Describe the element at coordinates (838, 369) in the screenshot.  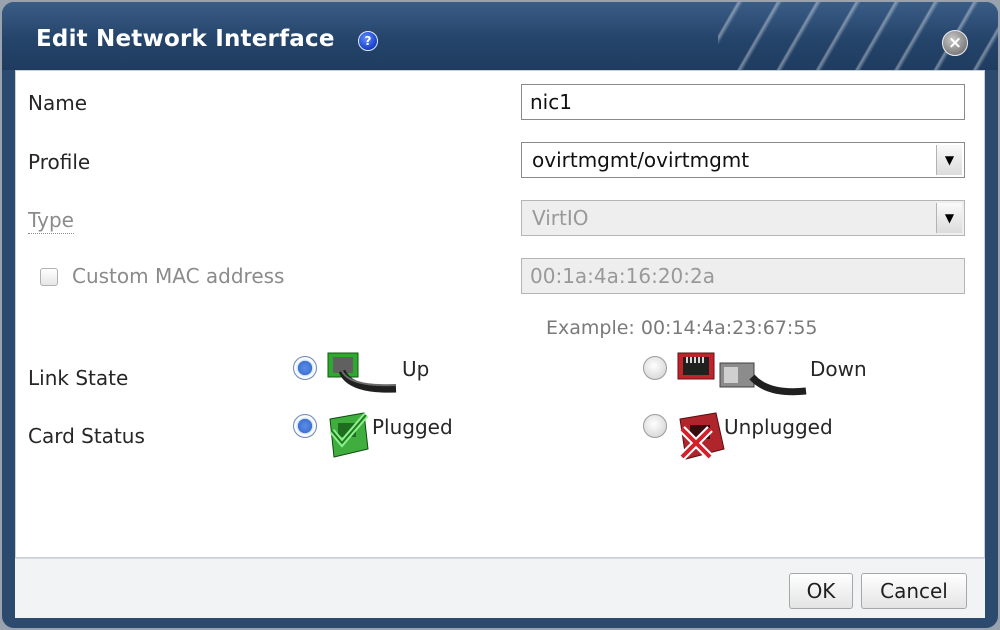
I see `link-down-label: Down` at that location.